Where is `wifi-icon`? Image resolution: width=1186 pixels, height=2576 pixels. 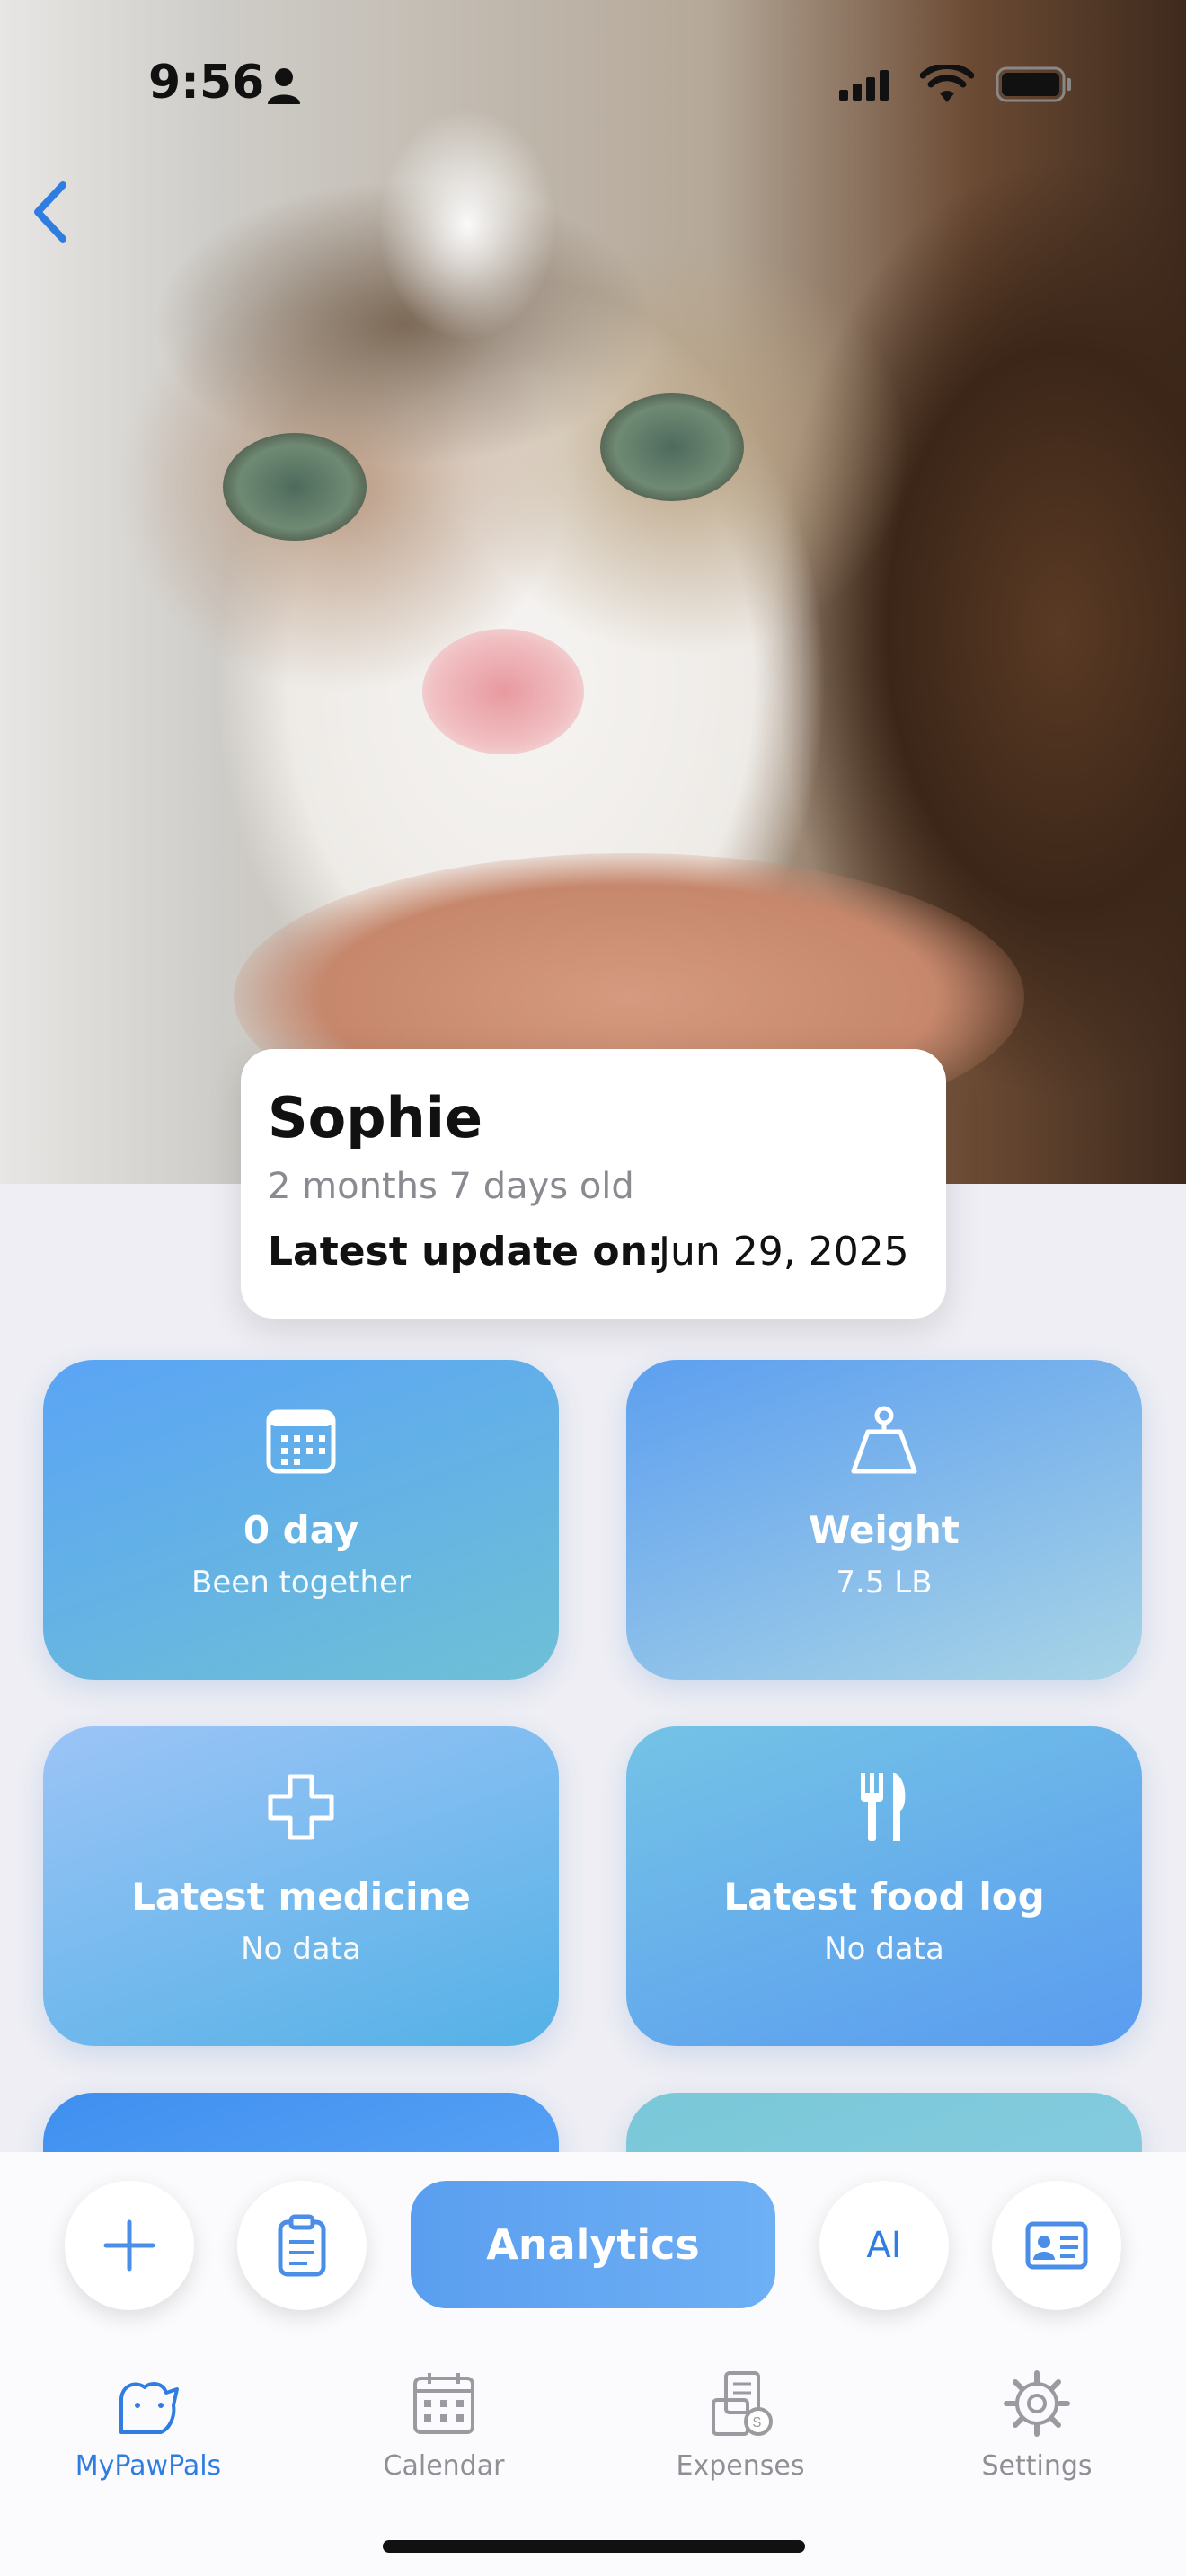
wifi-icon is located at coordinates (947, 83).